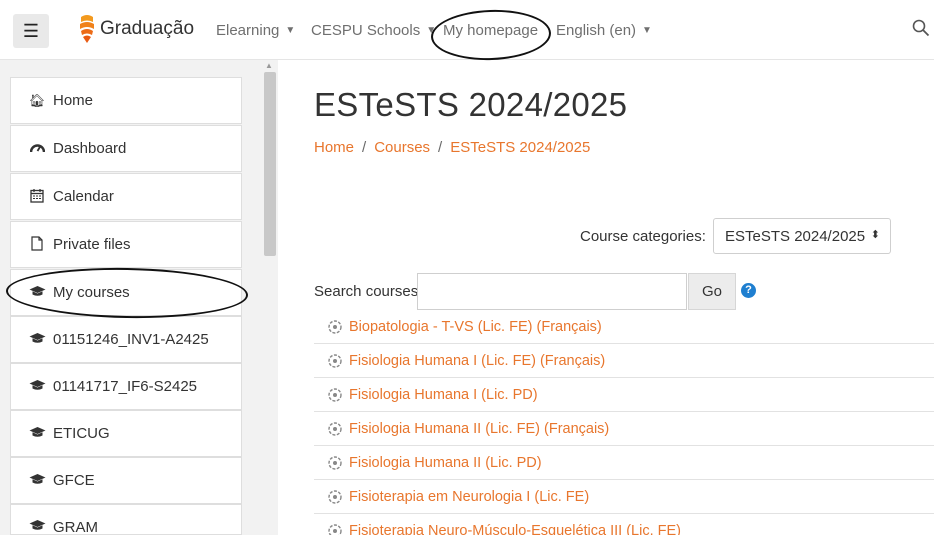 The height and width of the screenshot is (536, 934). What do you see at coordinates (87, 29) in the screenshot?
I see `logo-icon` at bounding box center [87, 29].